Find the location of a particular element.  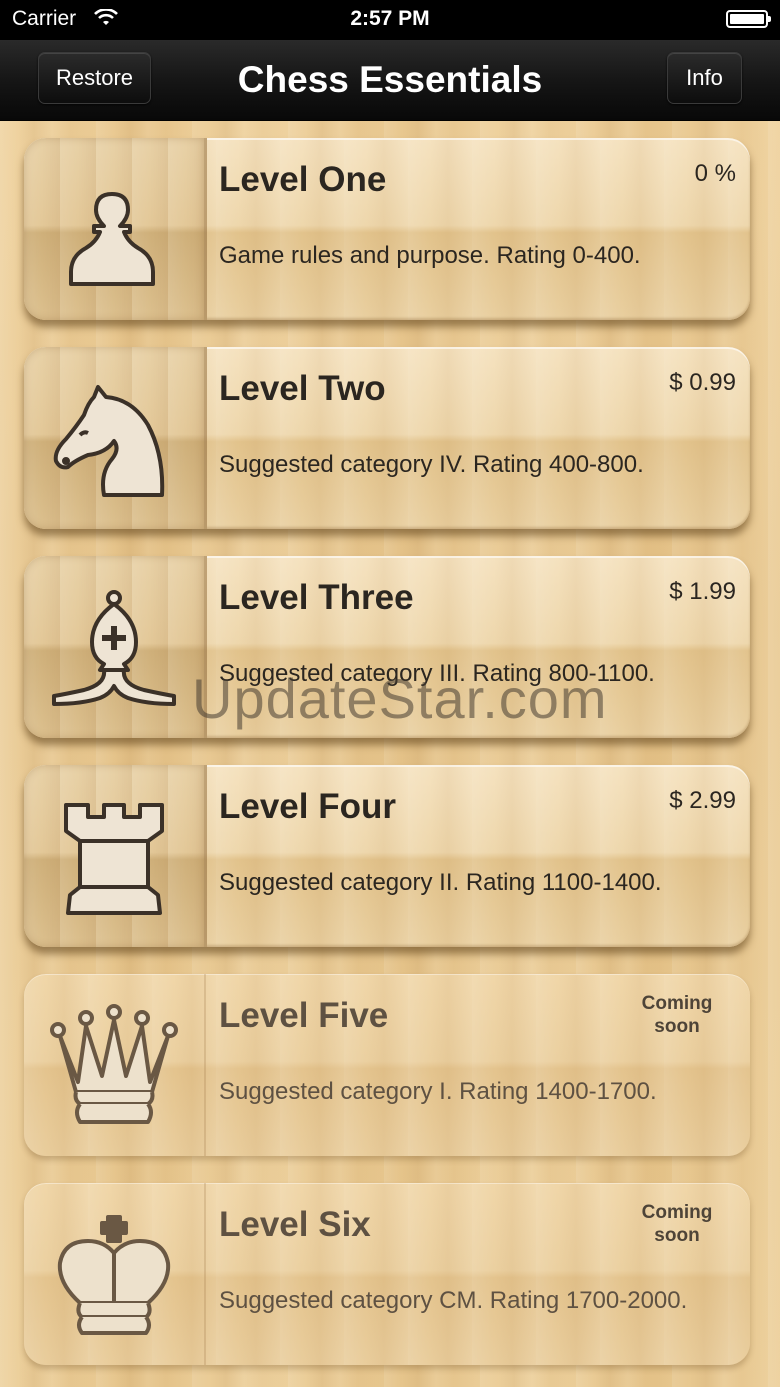

level-title: Level Five is located at coordinates (304, 1015).